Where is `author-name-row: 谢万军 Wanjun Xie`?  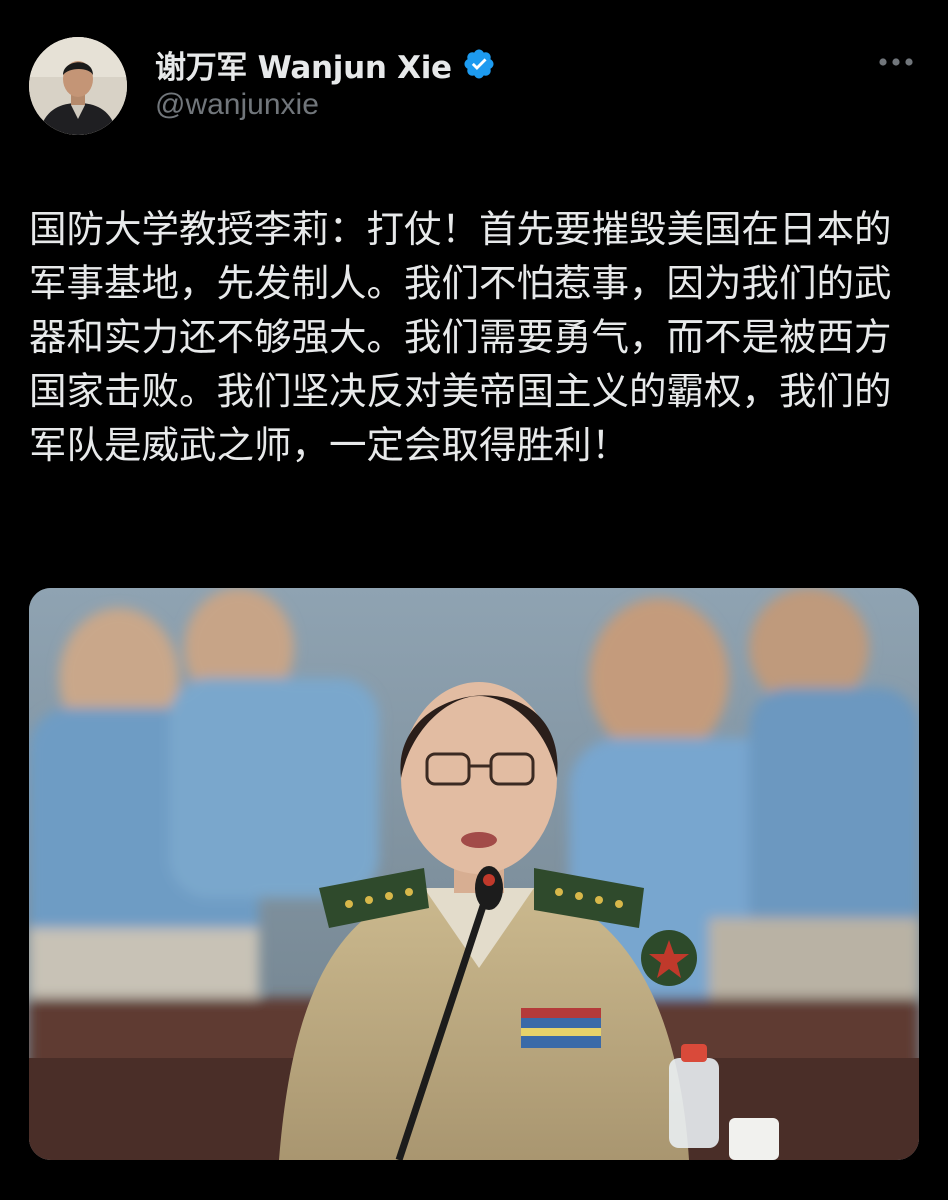
author-name-row: 谢万军 Wanjun Xie is located at coordinates (325, 64).